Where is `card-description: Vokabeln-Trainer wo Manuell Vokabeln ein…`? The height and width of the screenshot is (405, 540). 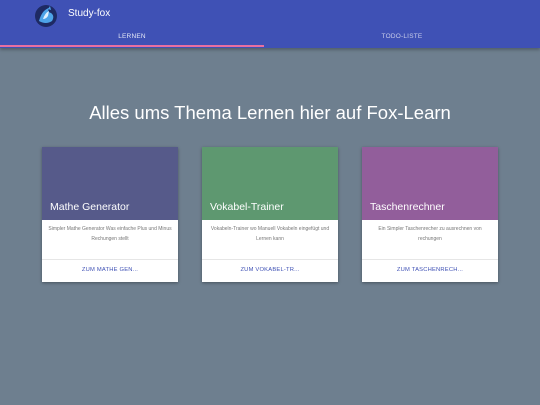 card-description: Vokabeln-Trainer wo Manuell Vokabeln ein… is located at coordinates (270, 234).